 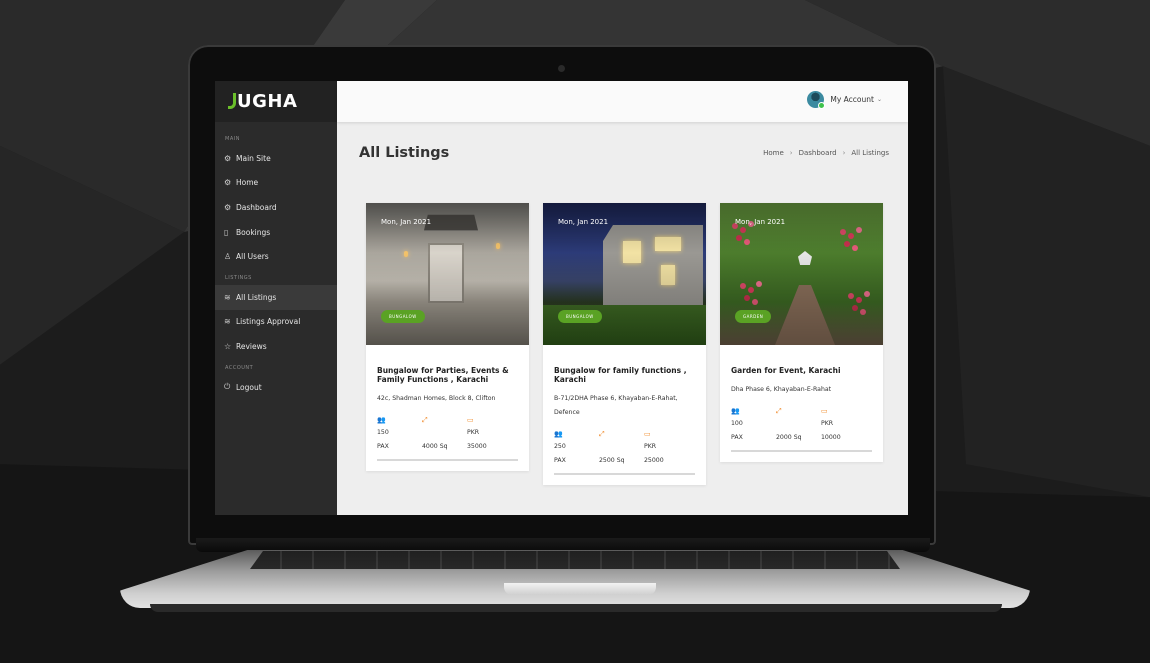 I want to click on listing-stats: 👥 150 PAX ⤢ 4000 Sq ▭ PKR 35000, so click(x=447, y=435).